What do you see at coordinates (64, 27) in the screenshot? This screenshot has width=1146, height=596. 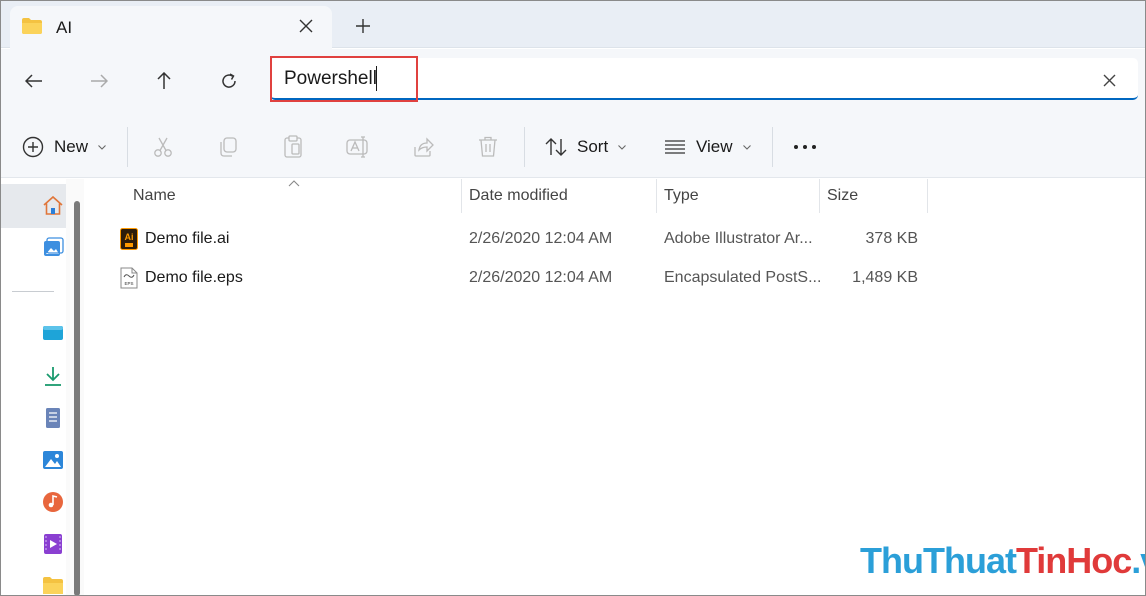 I see `tab-title: AI` at bounding box center [64, 27].